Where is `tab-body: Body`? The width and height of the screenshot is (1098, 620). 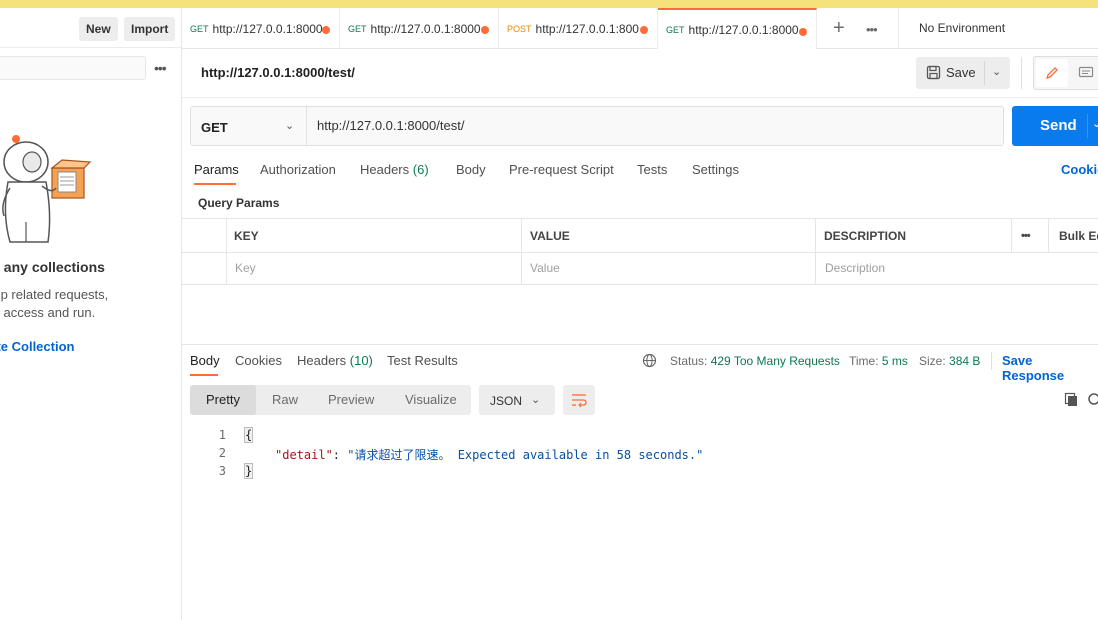
tab-body: Body is located at coordinates (471, 169).